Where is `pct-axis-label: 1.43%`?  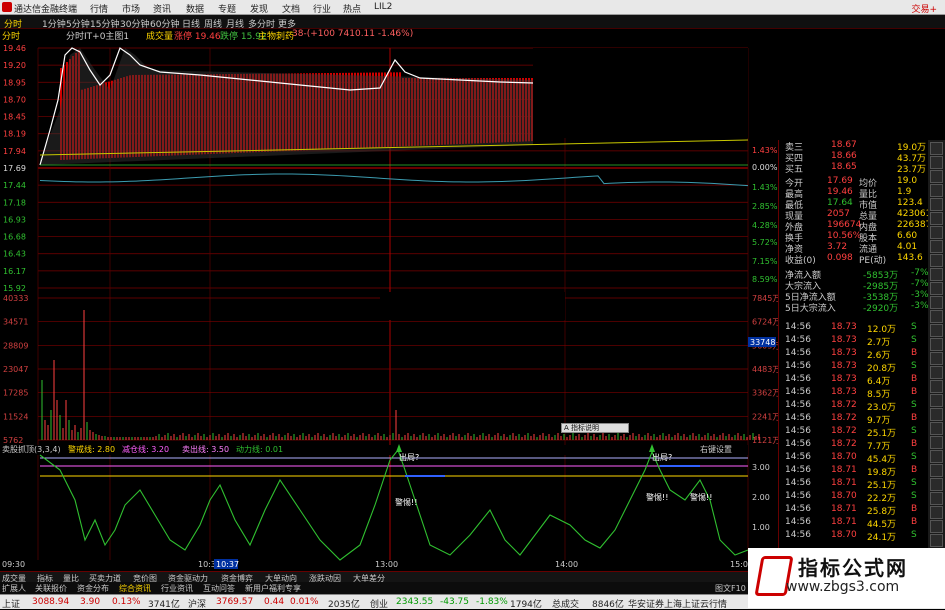
pct-axis-label: 1.43% is located at coordinates (765, 150).